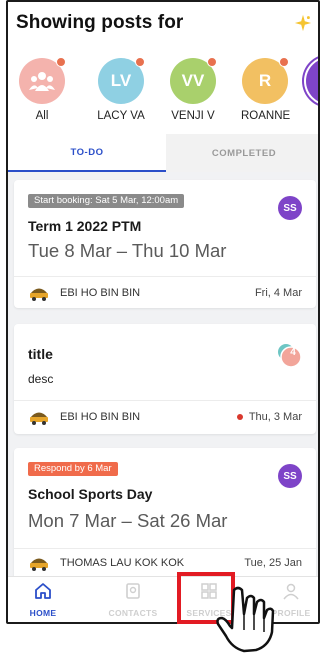 The width and height of the screenshot is (324, 659). What do you see at coordinates (121, 116) in the screenshot?
I see `avatar-label: LACY VA` at bounding box center [121, 116].